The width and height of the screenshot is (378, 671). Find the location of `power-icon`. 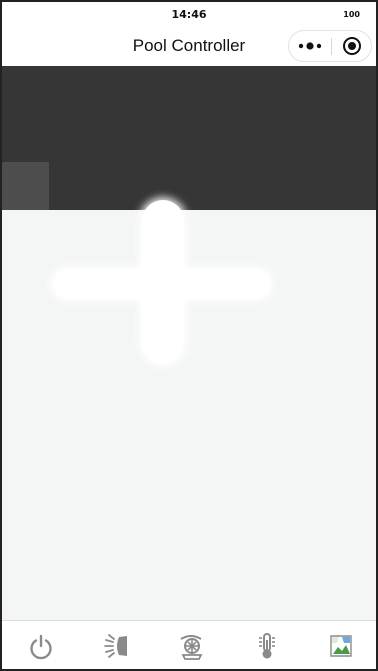

power-icon is located at coordinates (41, 647).